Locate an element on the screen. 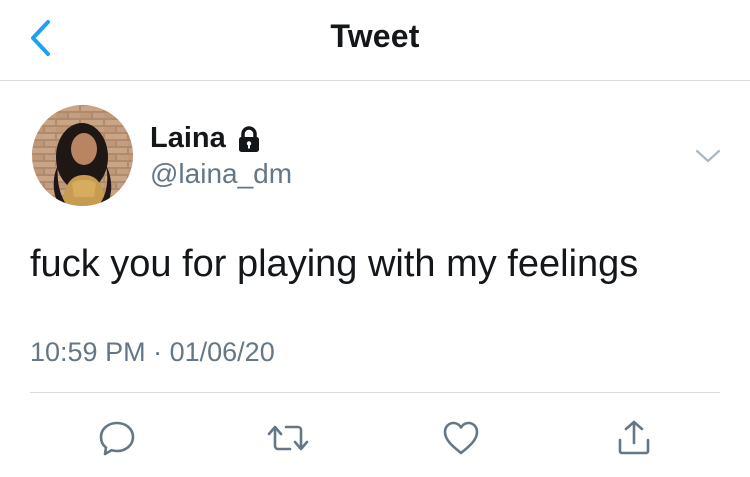  comment-icon is located at coordinates (117, 438).